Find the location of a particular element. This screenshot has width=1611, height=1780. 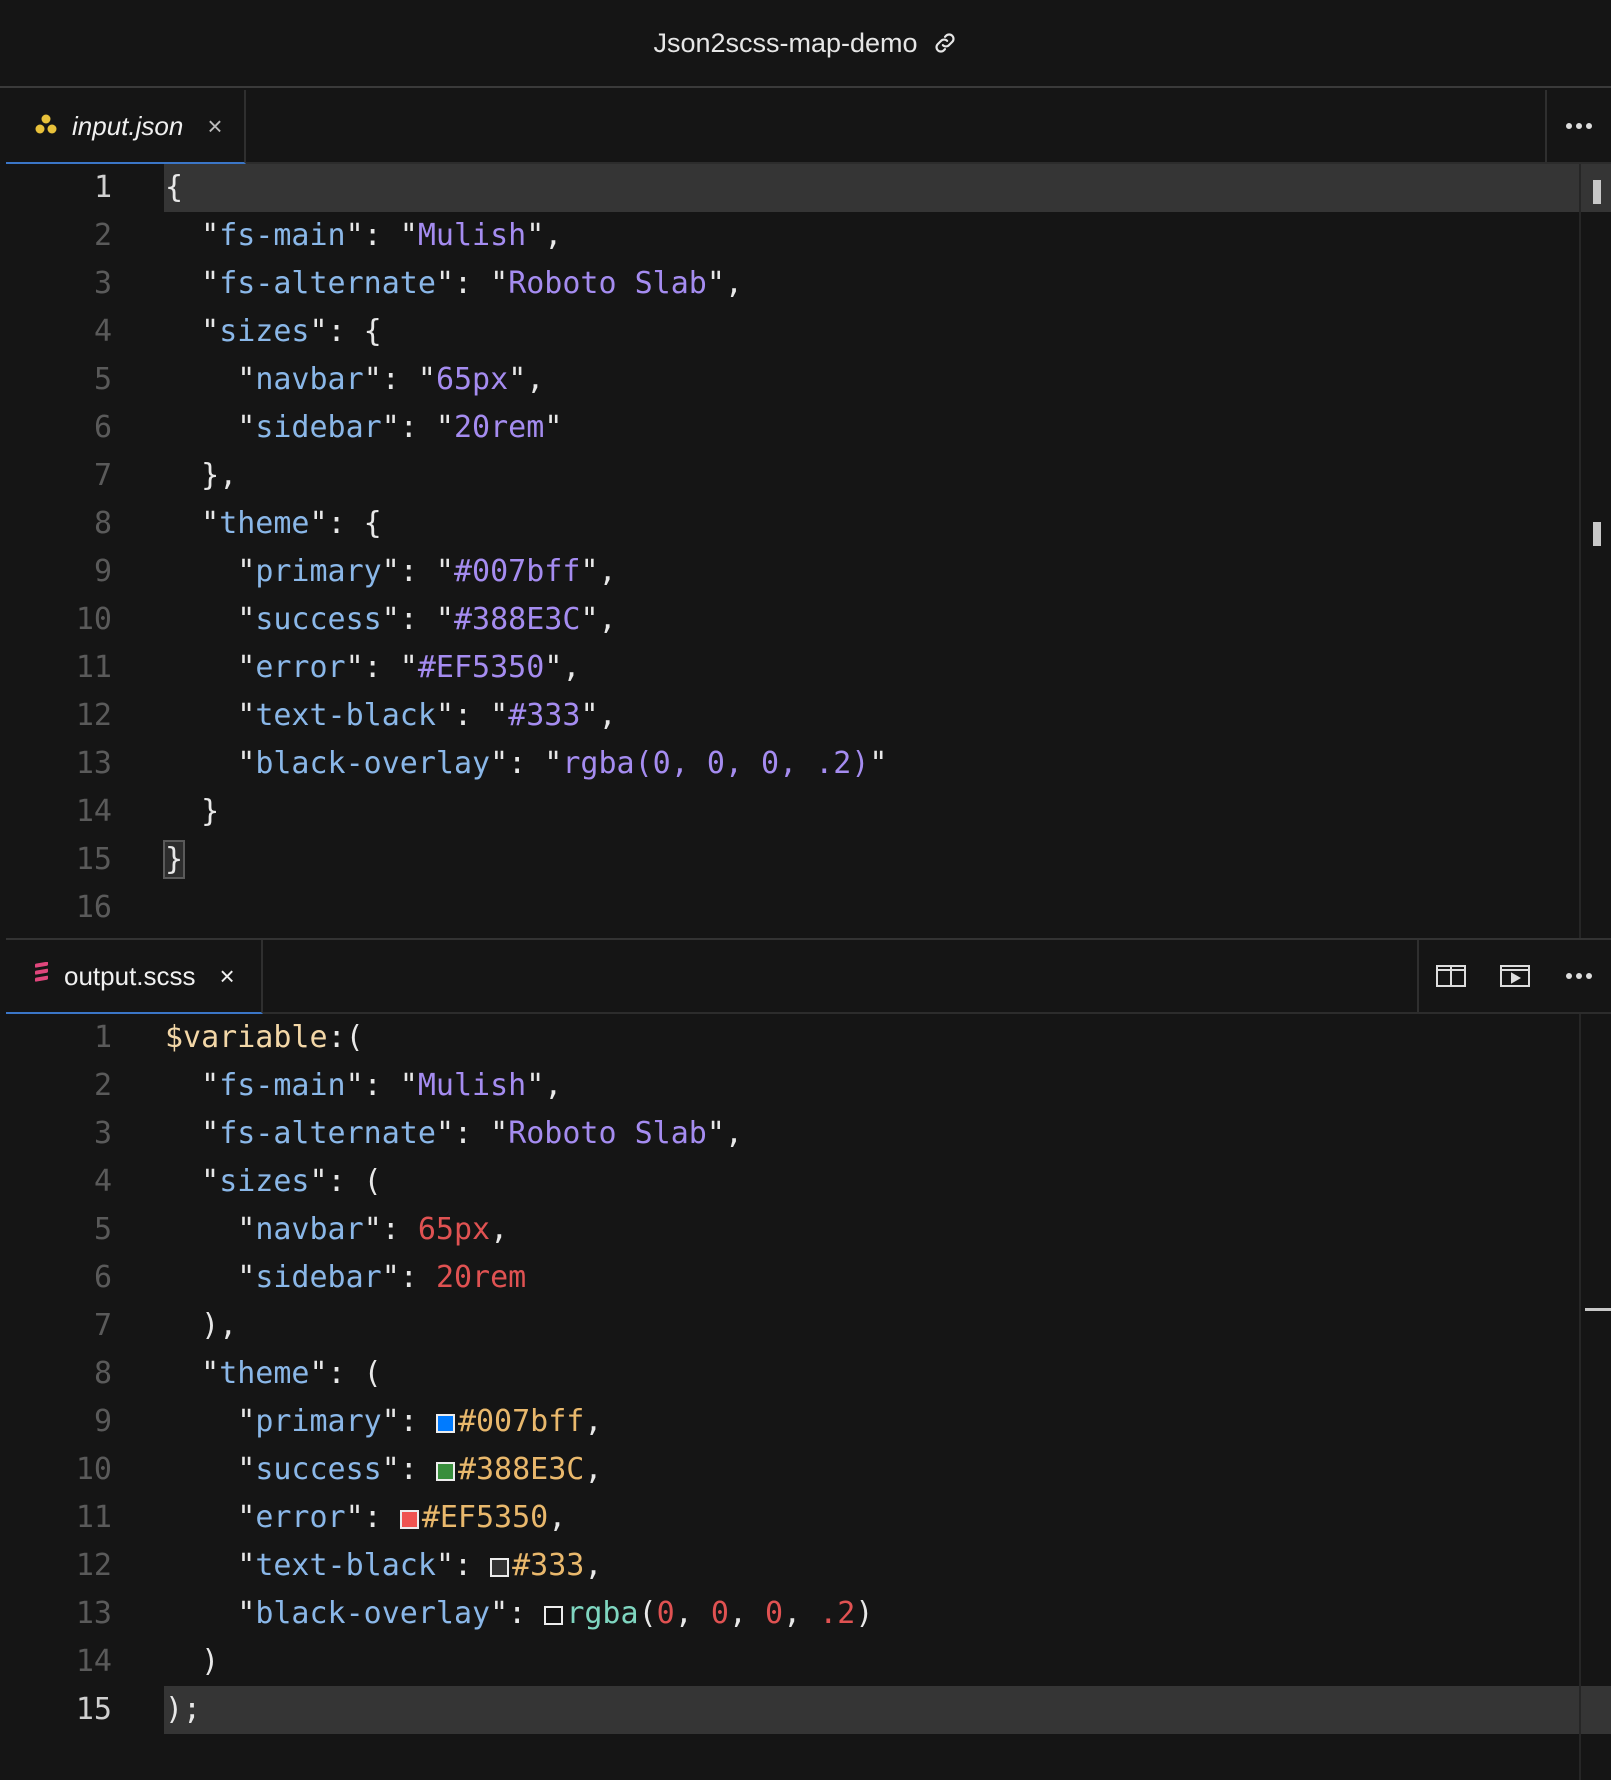

code-line: 16 is located at coordinates (808, 908).